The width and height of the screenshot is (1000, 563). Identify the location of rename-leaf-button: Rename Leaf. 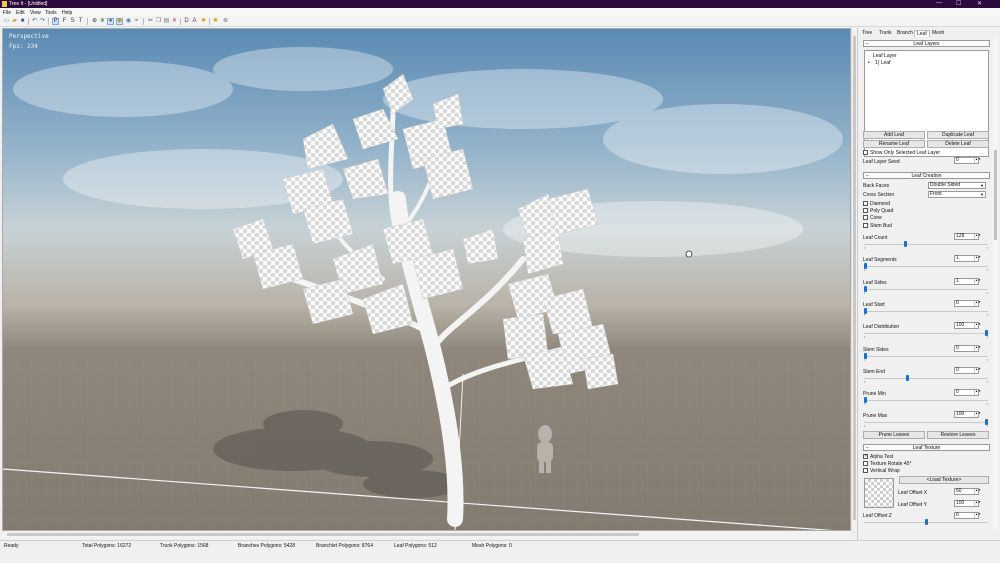
(894, 144).